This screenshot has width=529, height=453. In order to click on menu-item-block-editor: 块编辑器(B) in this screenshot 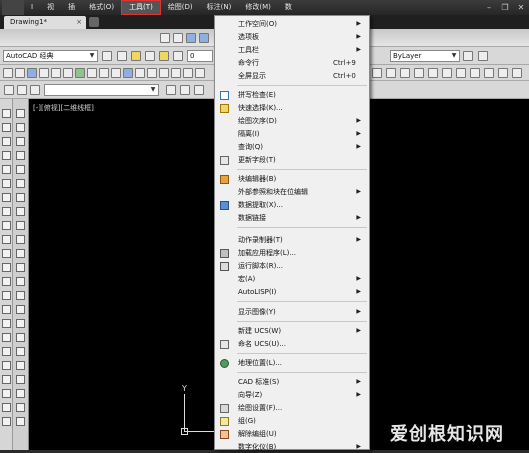, I will do `click(292, 179)`.